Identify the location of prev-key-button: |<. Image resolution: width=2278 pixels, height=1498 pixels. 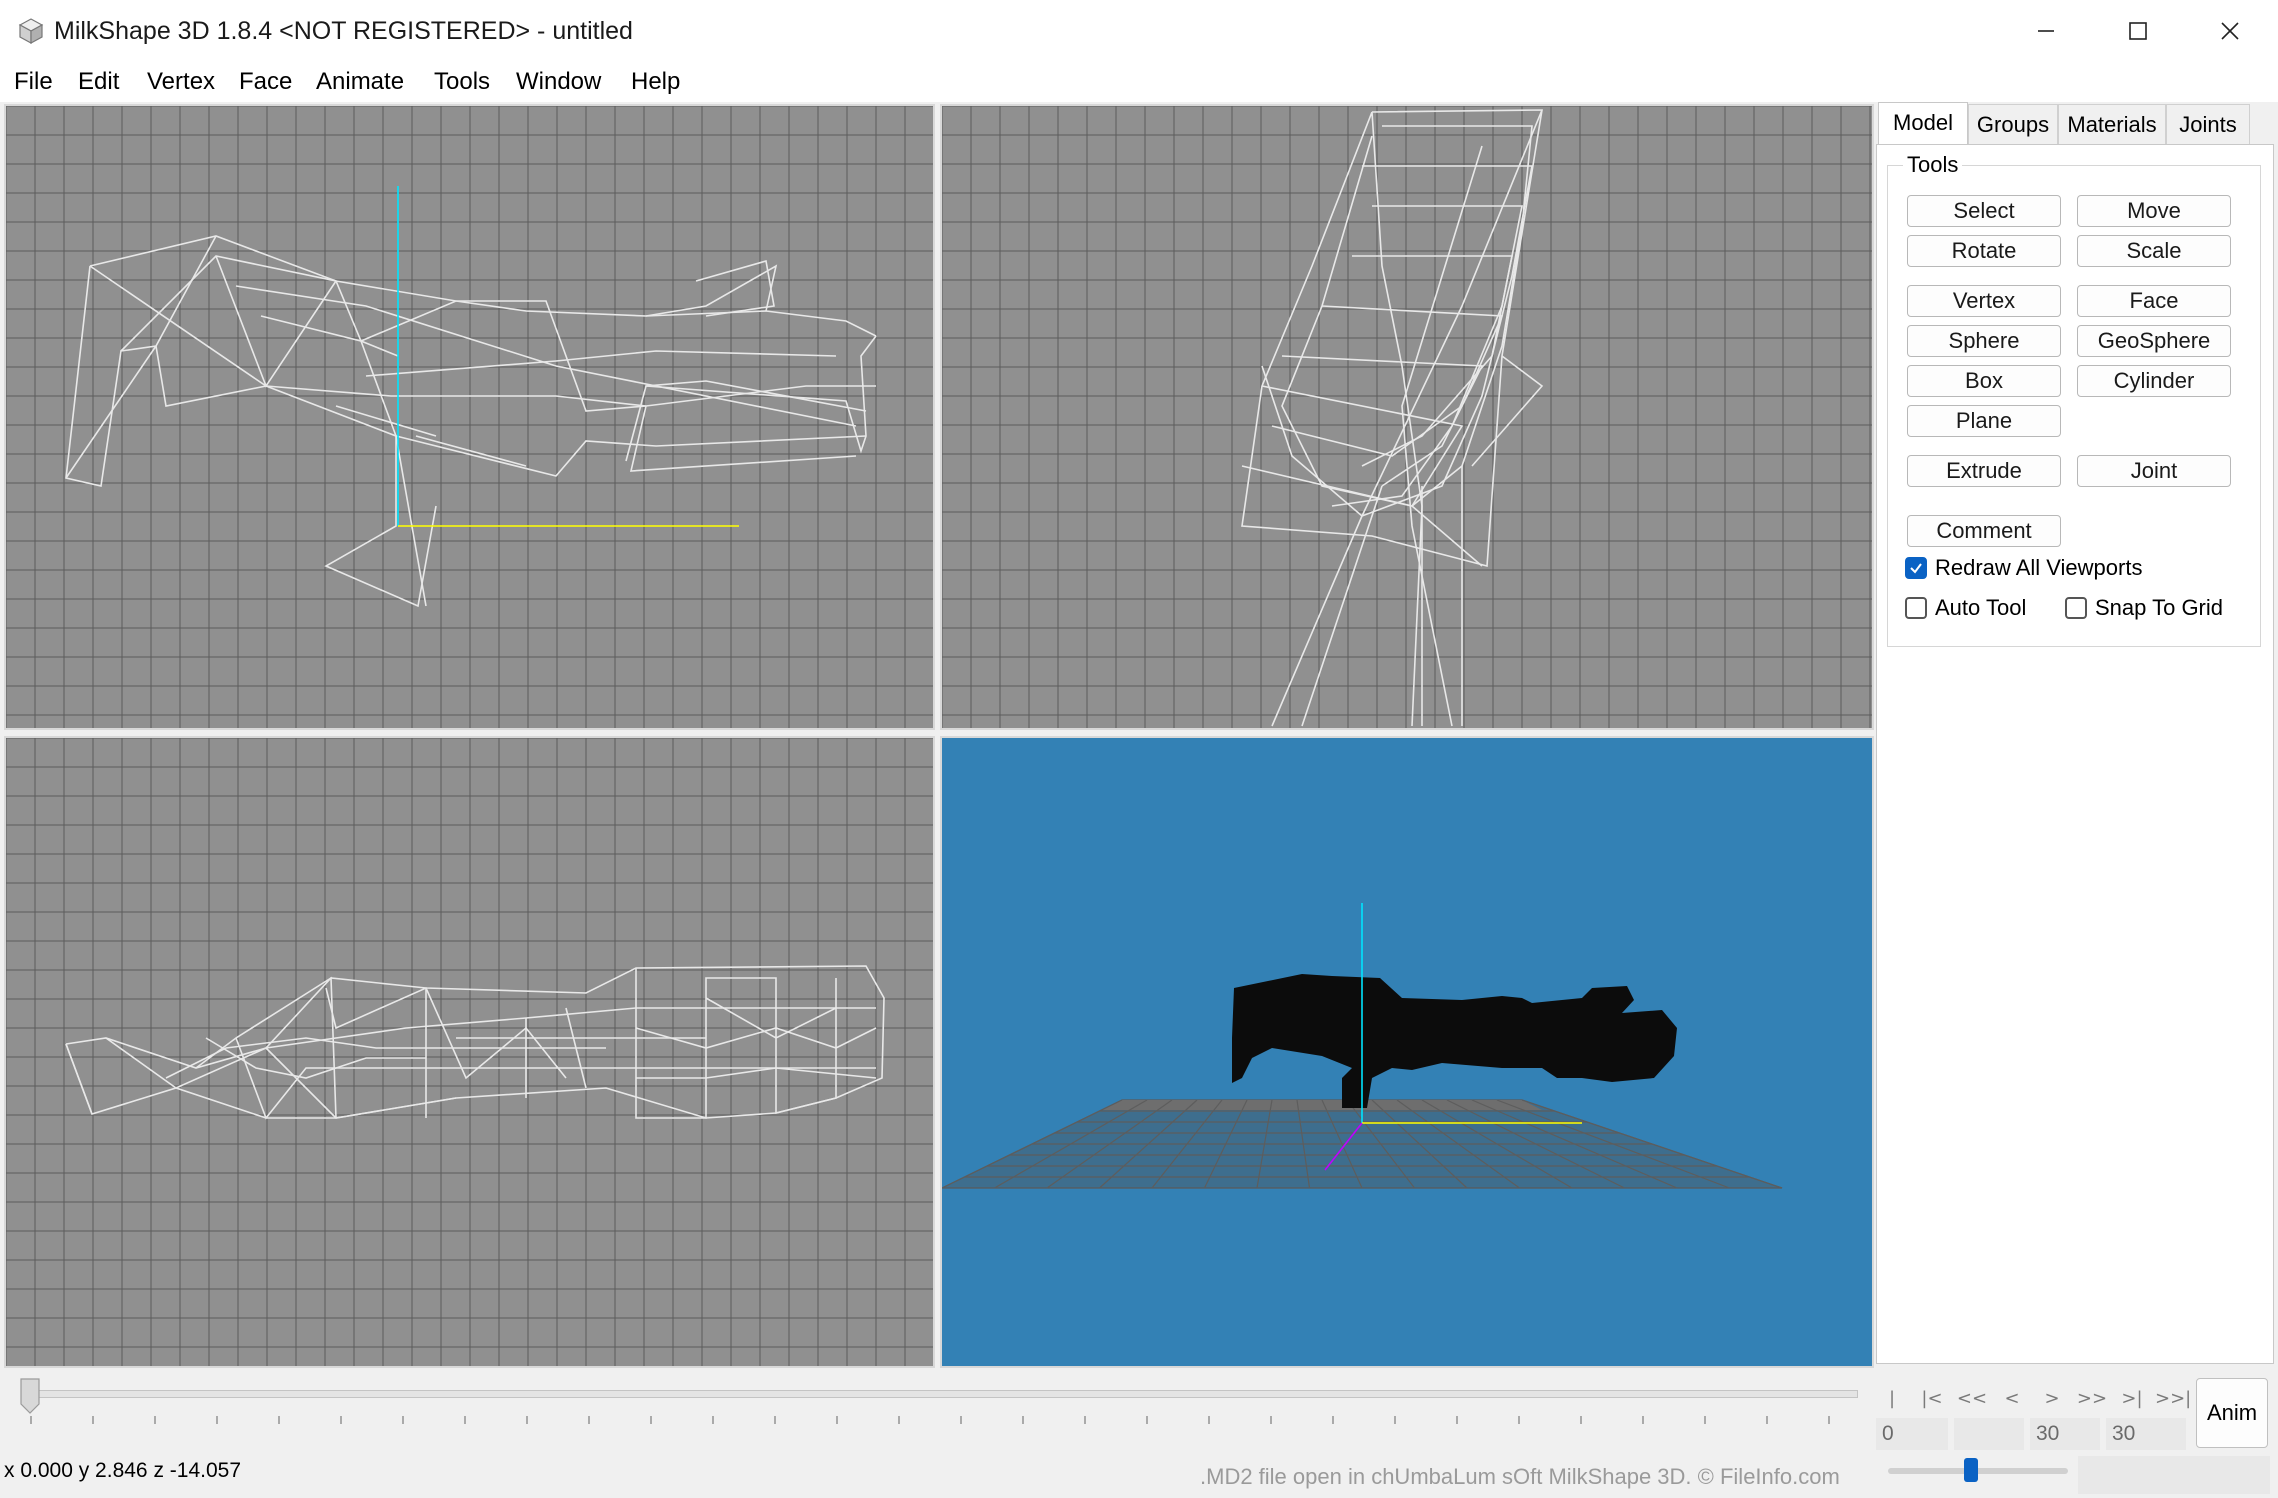
(1932, 1399).